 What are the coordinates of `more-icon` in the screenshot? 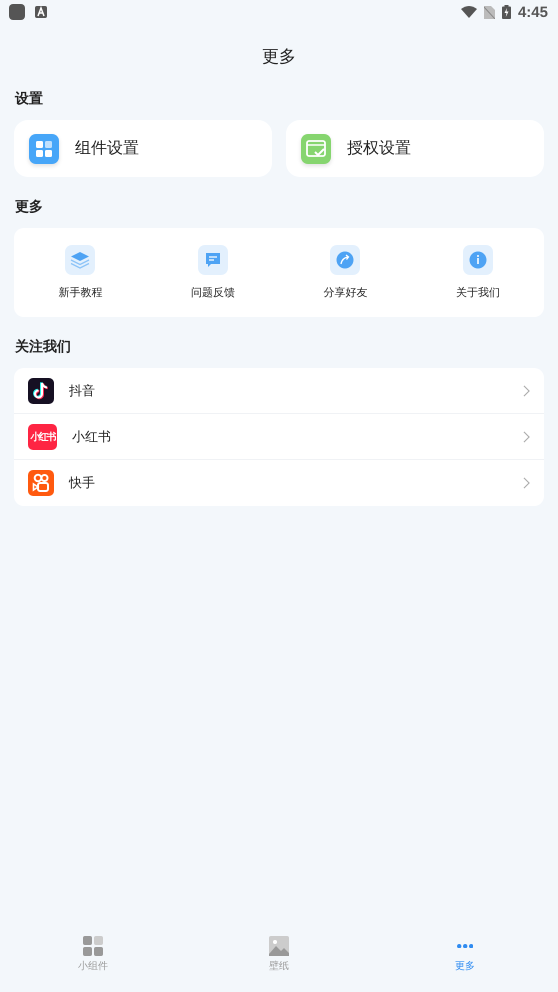 It's located at (465, 946).